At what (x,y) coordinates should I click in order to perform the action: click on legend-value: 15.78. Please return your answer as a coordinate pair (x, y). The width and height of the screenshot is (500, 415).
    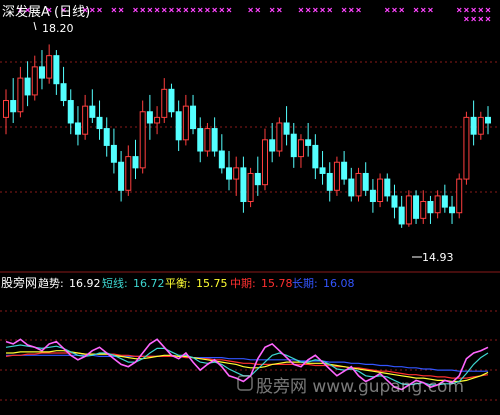
    Looking at the image, I should click on (277, 283).